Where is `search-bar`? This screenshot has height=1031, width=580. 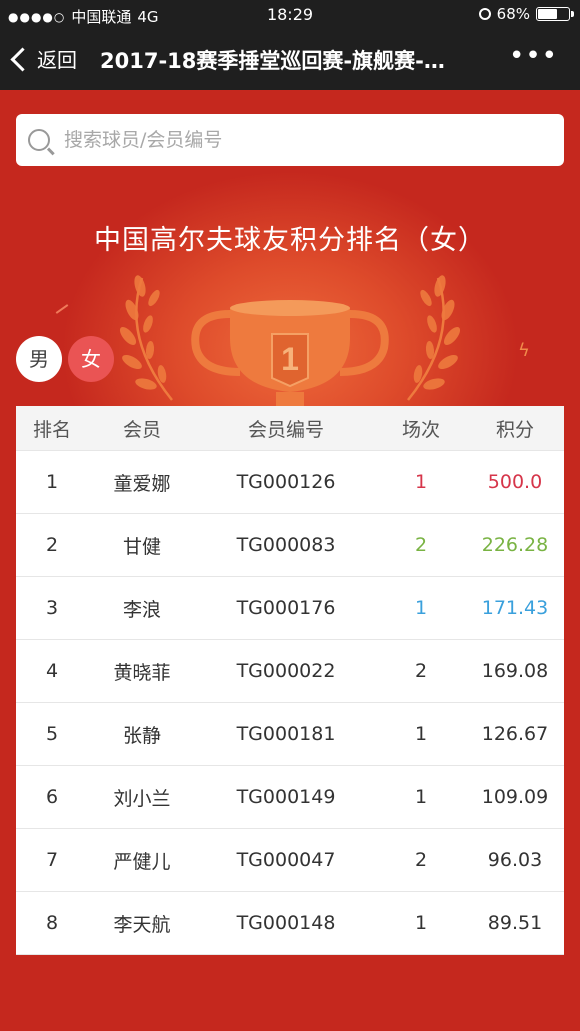 search-bar is located at coordinates (290, 140).